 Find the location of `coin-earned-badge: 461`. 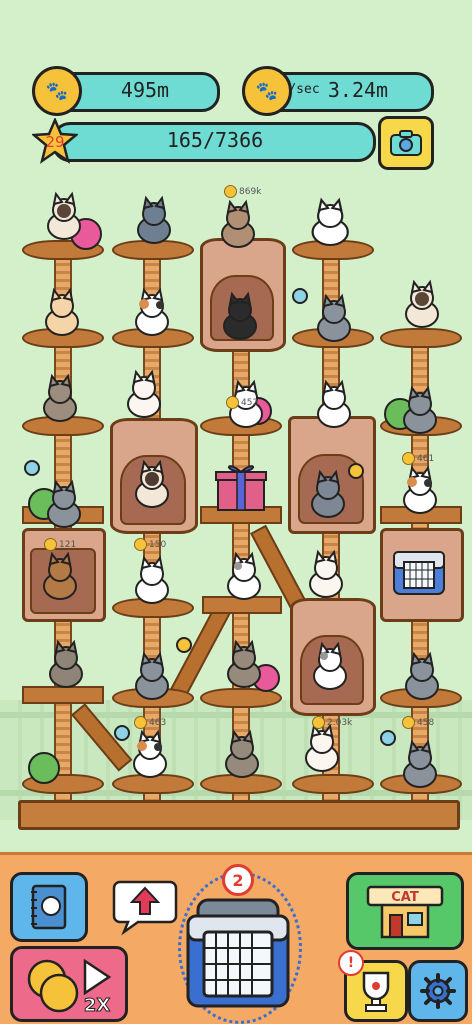

coin-earned-badge: 461 is located at coordinates (418, 458).